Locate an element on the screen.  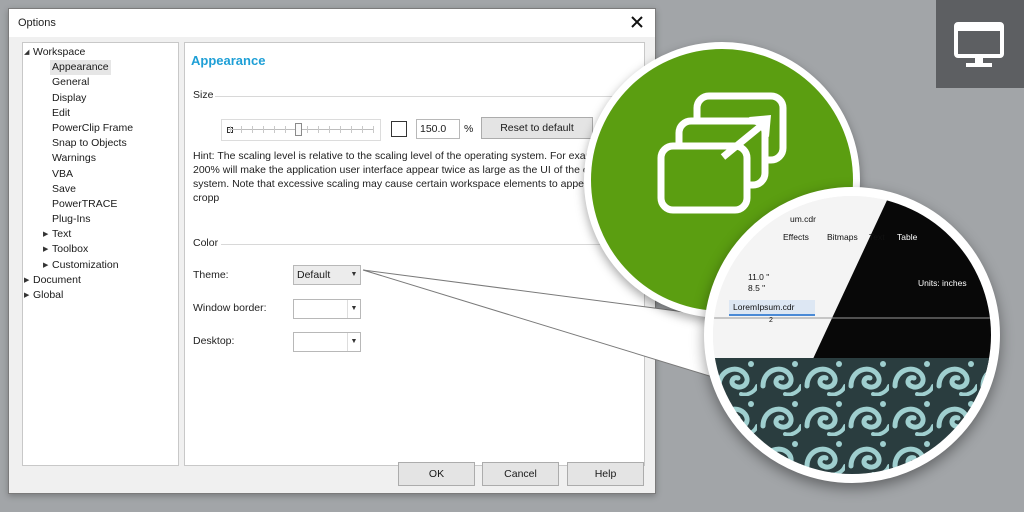
tree-item: PowerTRACE is located at coordinates (100, 204).